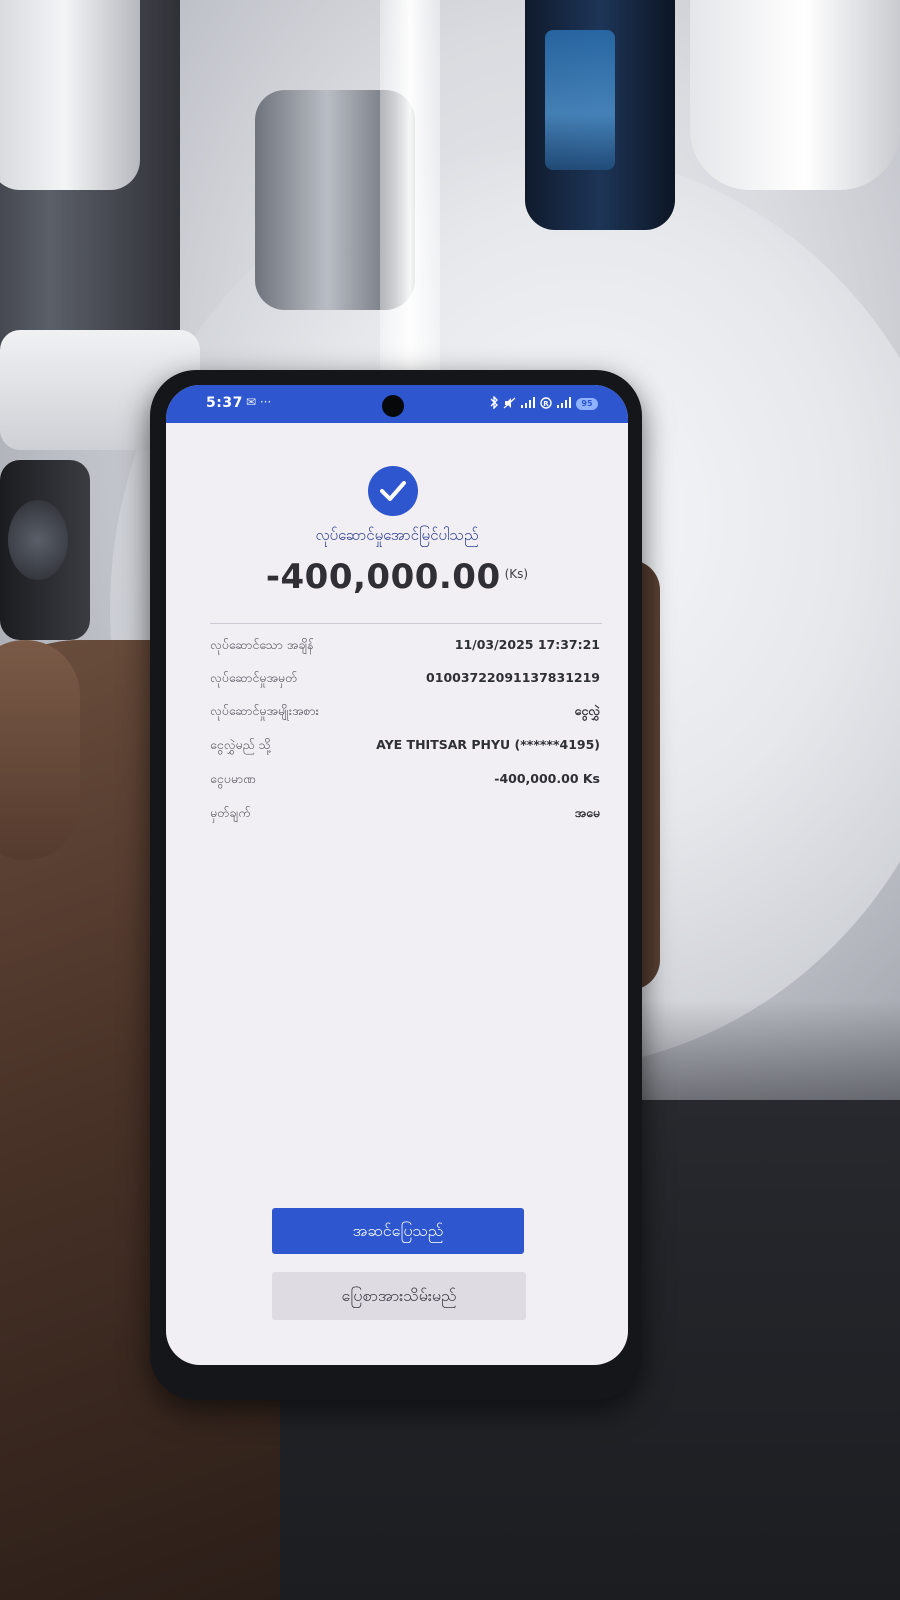  What do you see at coordinates (547, 778) in the screenshot?
I see `detail-value: -400,000.00 Ks` at bounding box center [547, 778].